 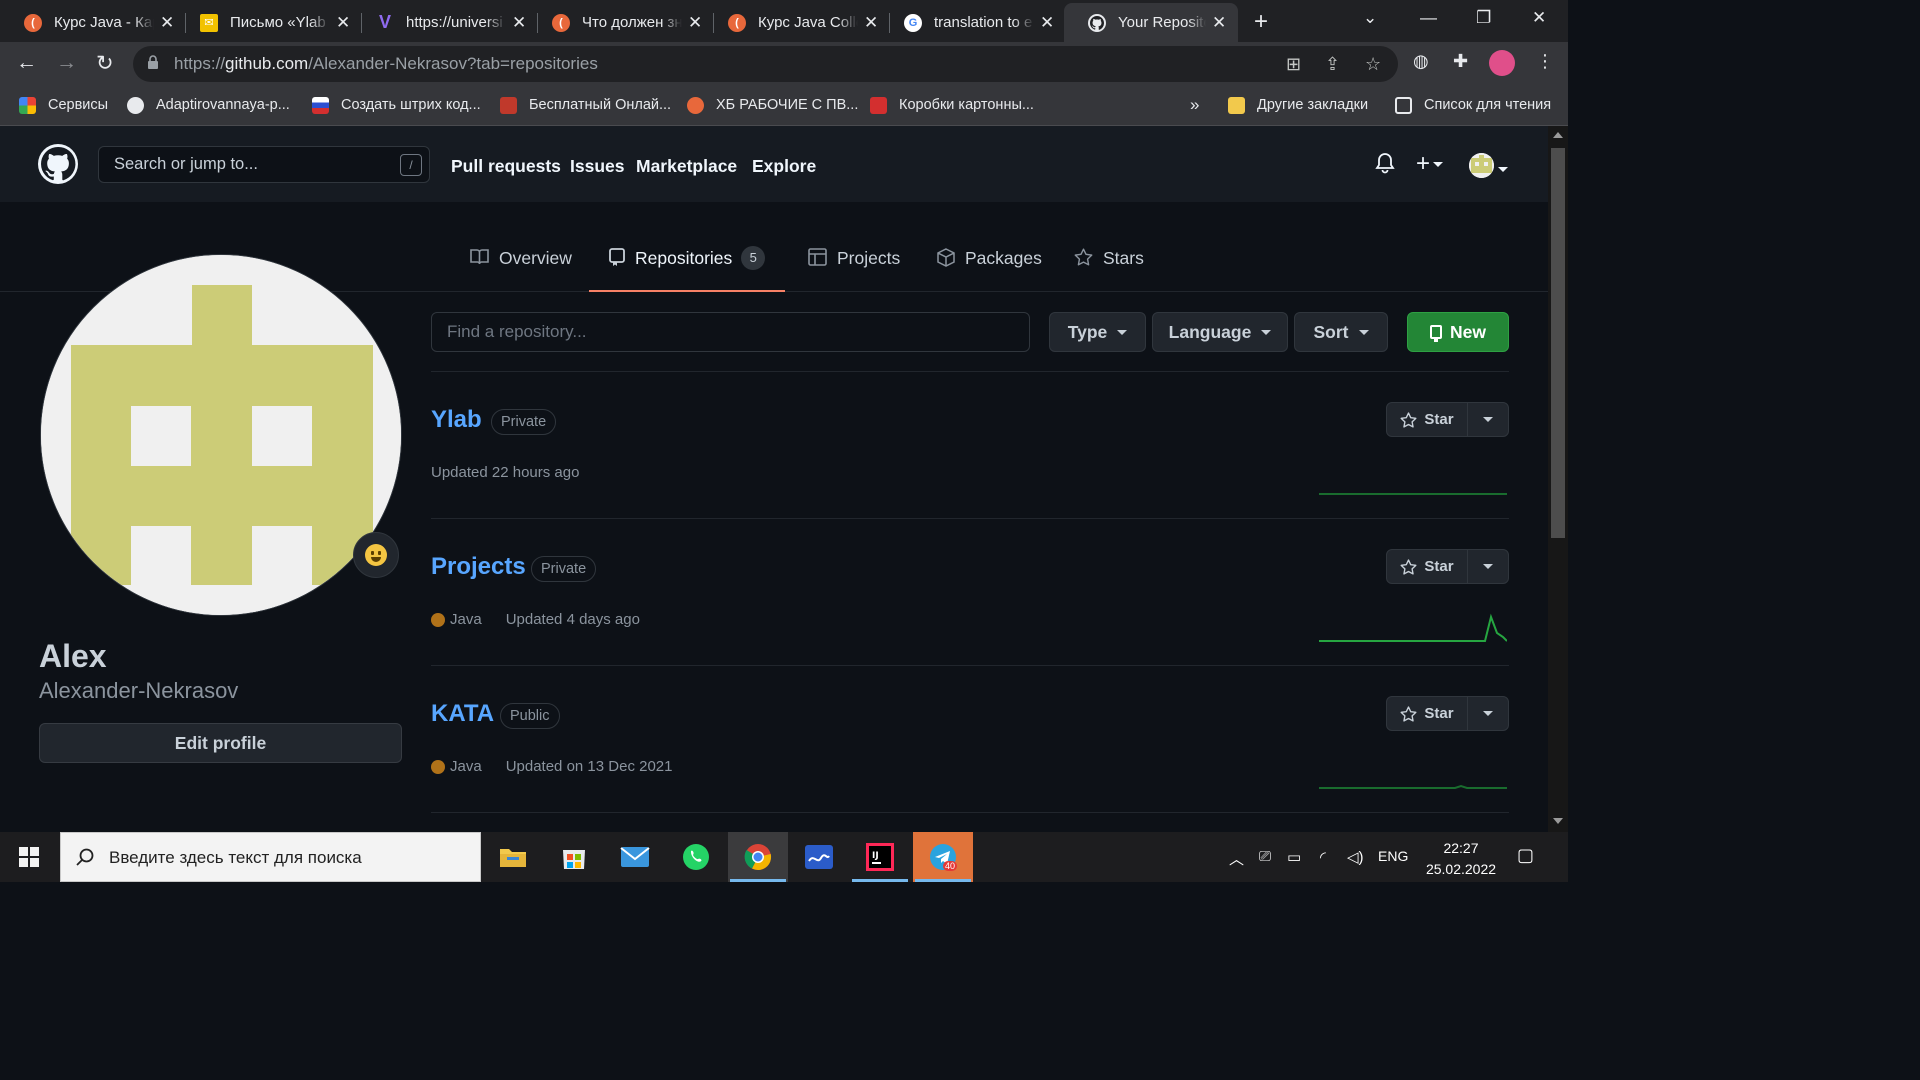 I want to click on tab-search-icon: ⌄, so click(x=1370, y=18).